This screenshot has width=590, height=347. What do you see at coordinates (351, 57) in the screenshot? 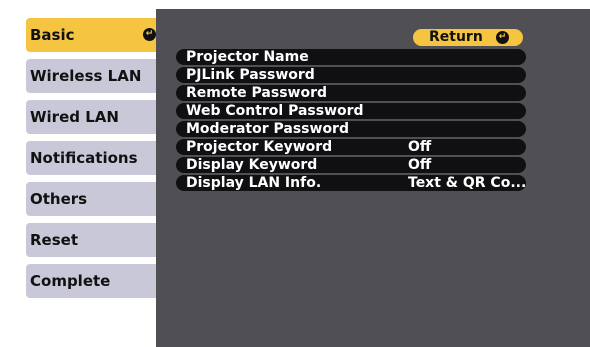
I see `setting-row-projector-name: Projector Name` at bounding box center [351, 57].